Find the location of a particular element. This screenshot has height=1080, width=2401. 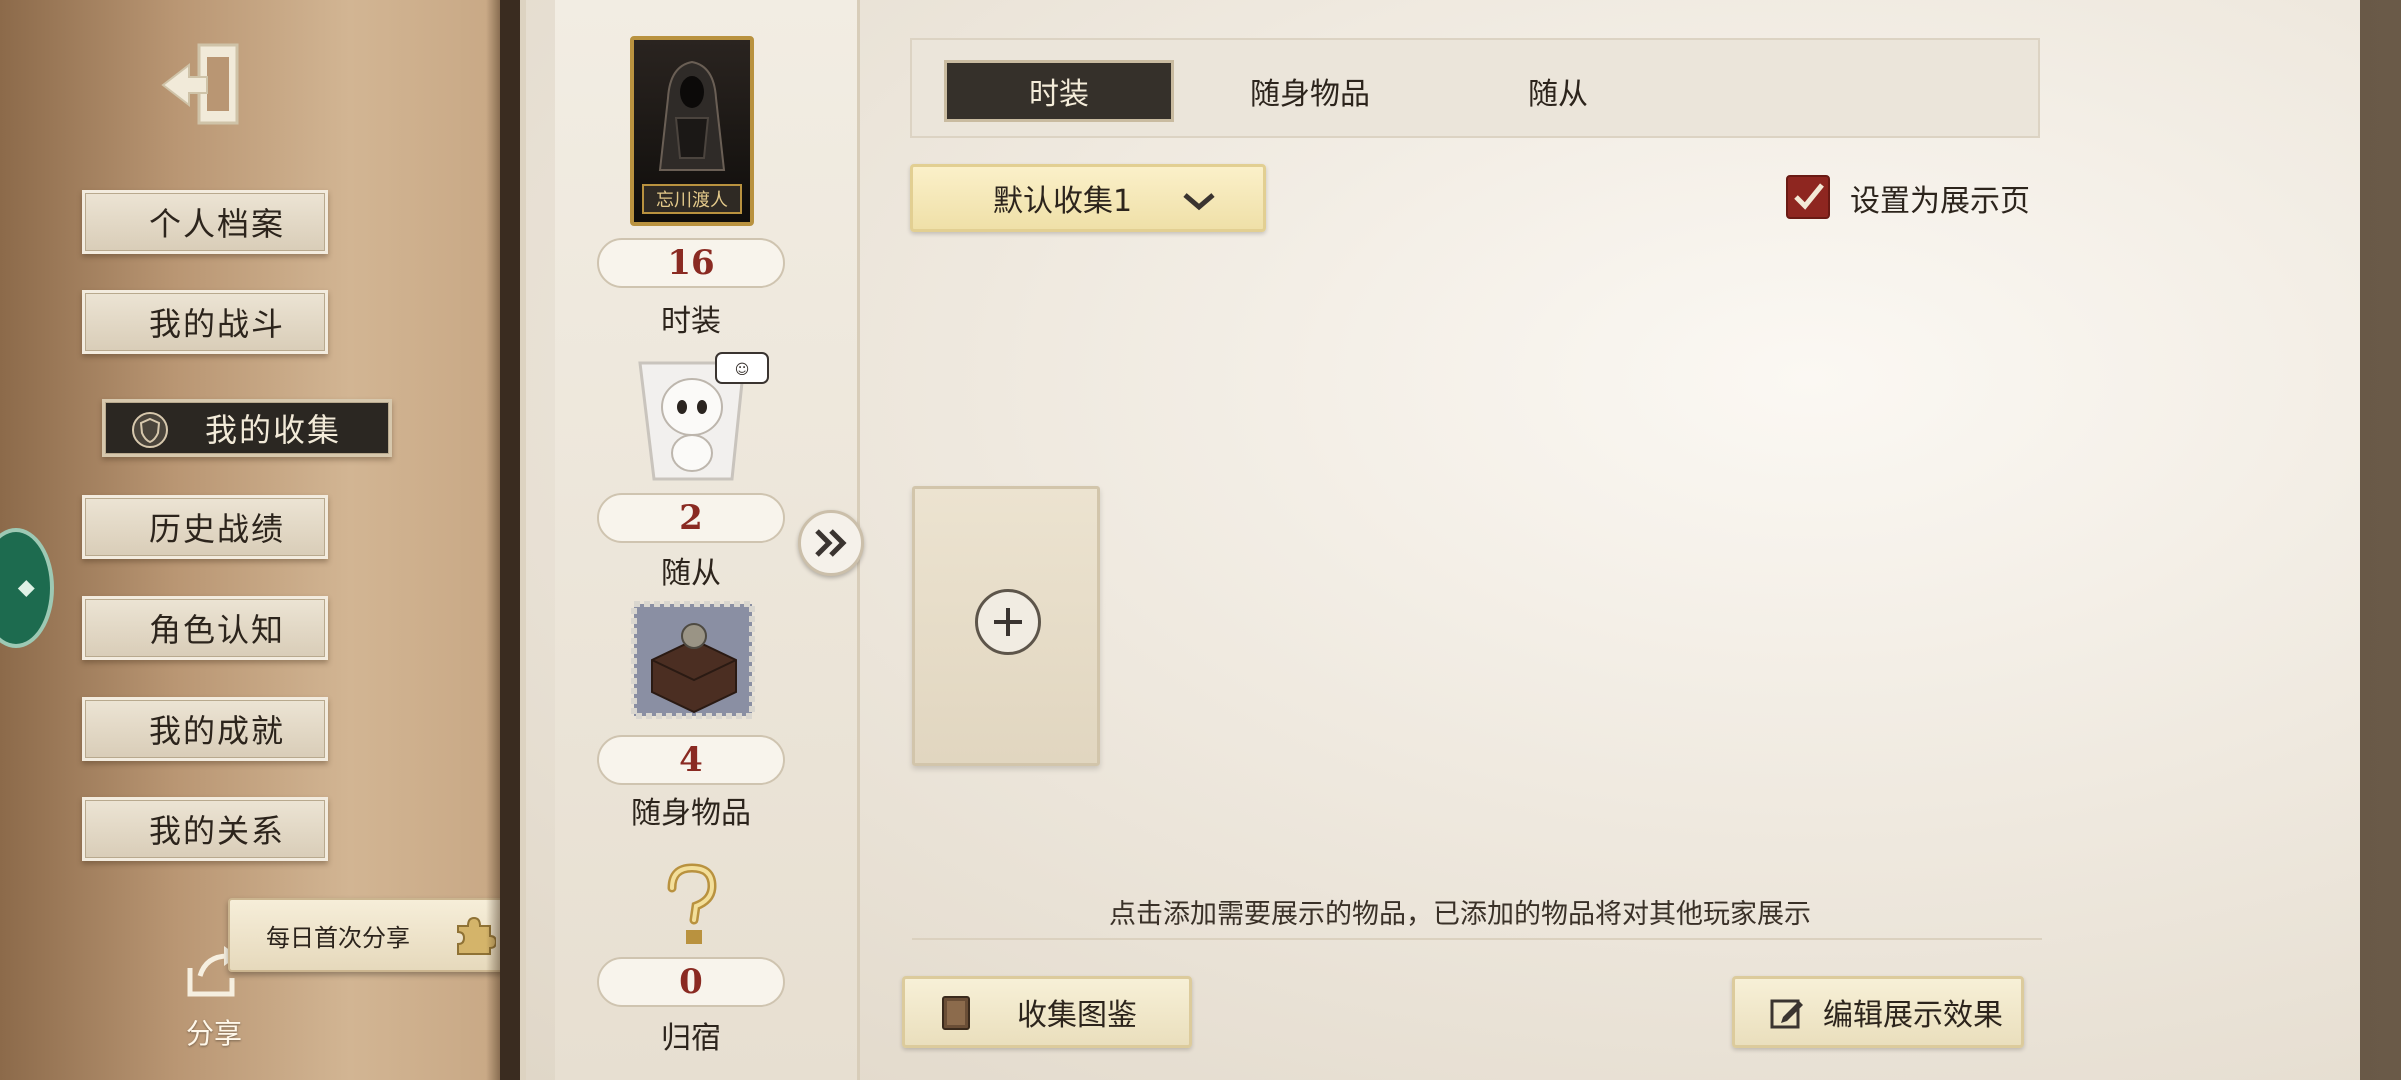

puzzle-piece-icon is located at coordinates (475, 936).